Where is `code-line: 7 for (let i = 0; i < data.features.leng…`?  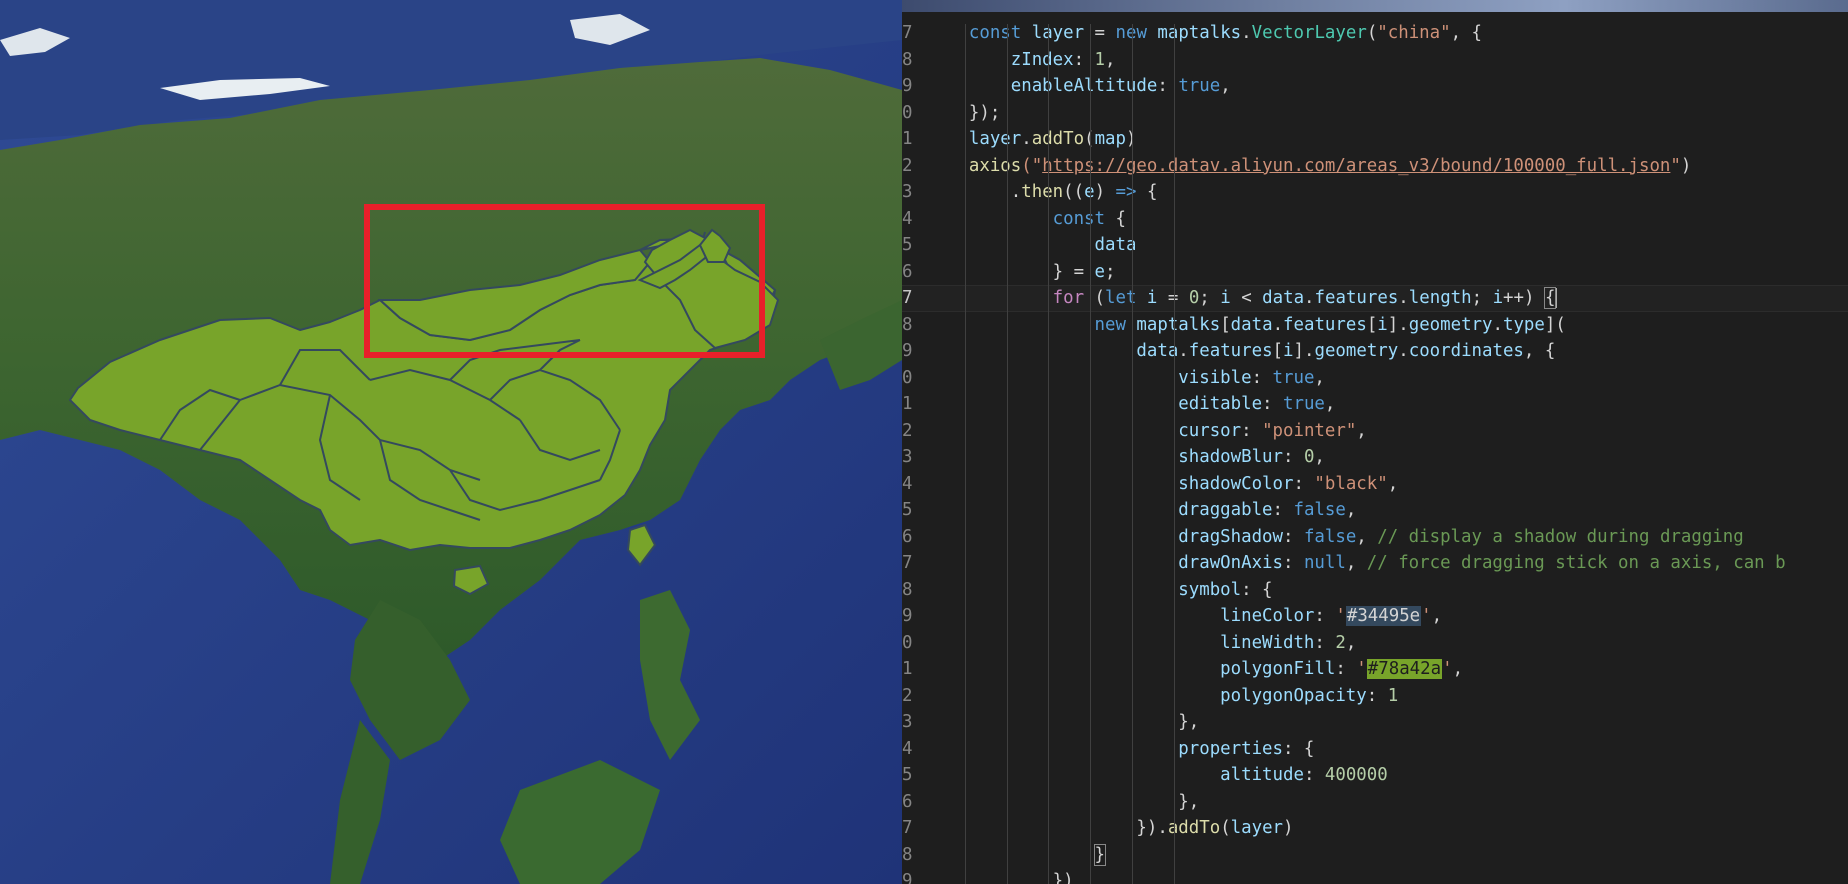 code-line: 7 for (let i = 0; i < data.features.leng… is located at coordinates (1375, 298).